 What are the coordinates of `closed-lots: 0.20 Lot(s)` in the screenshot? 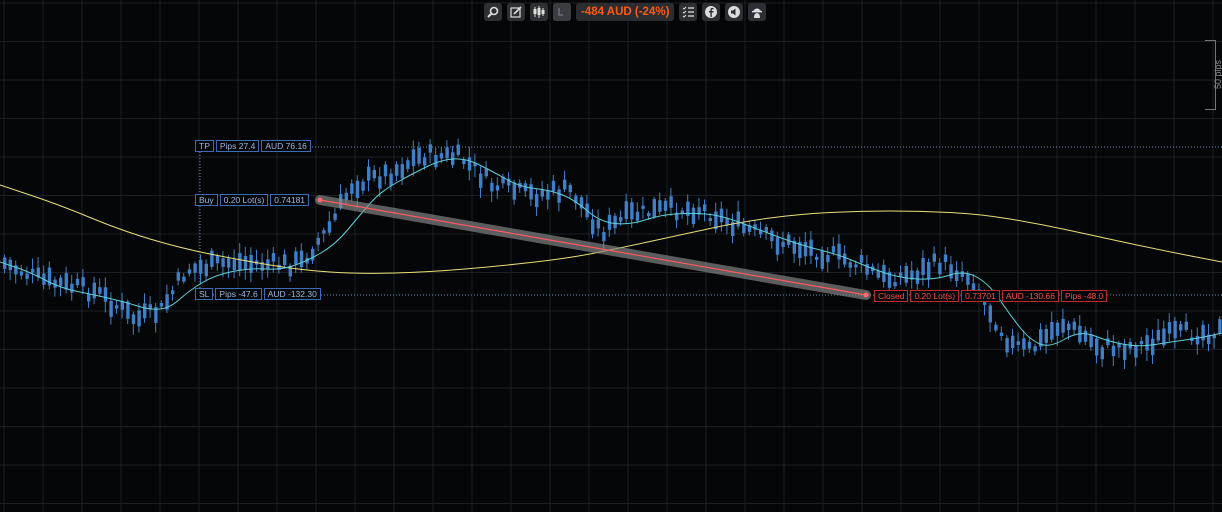 It's located at (935, 296).